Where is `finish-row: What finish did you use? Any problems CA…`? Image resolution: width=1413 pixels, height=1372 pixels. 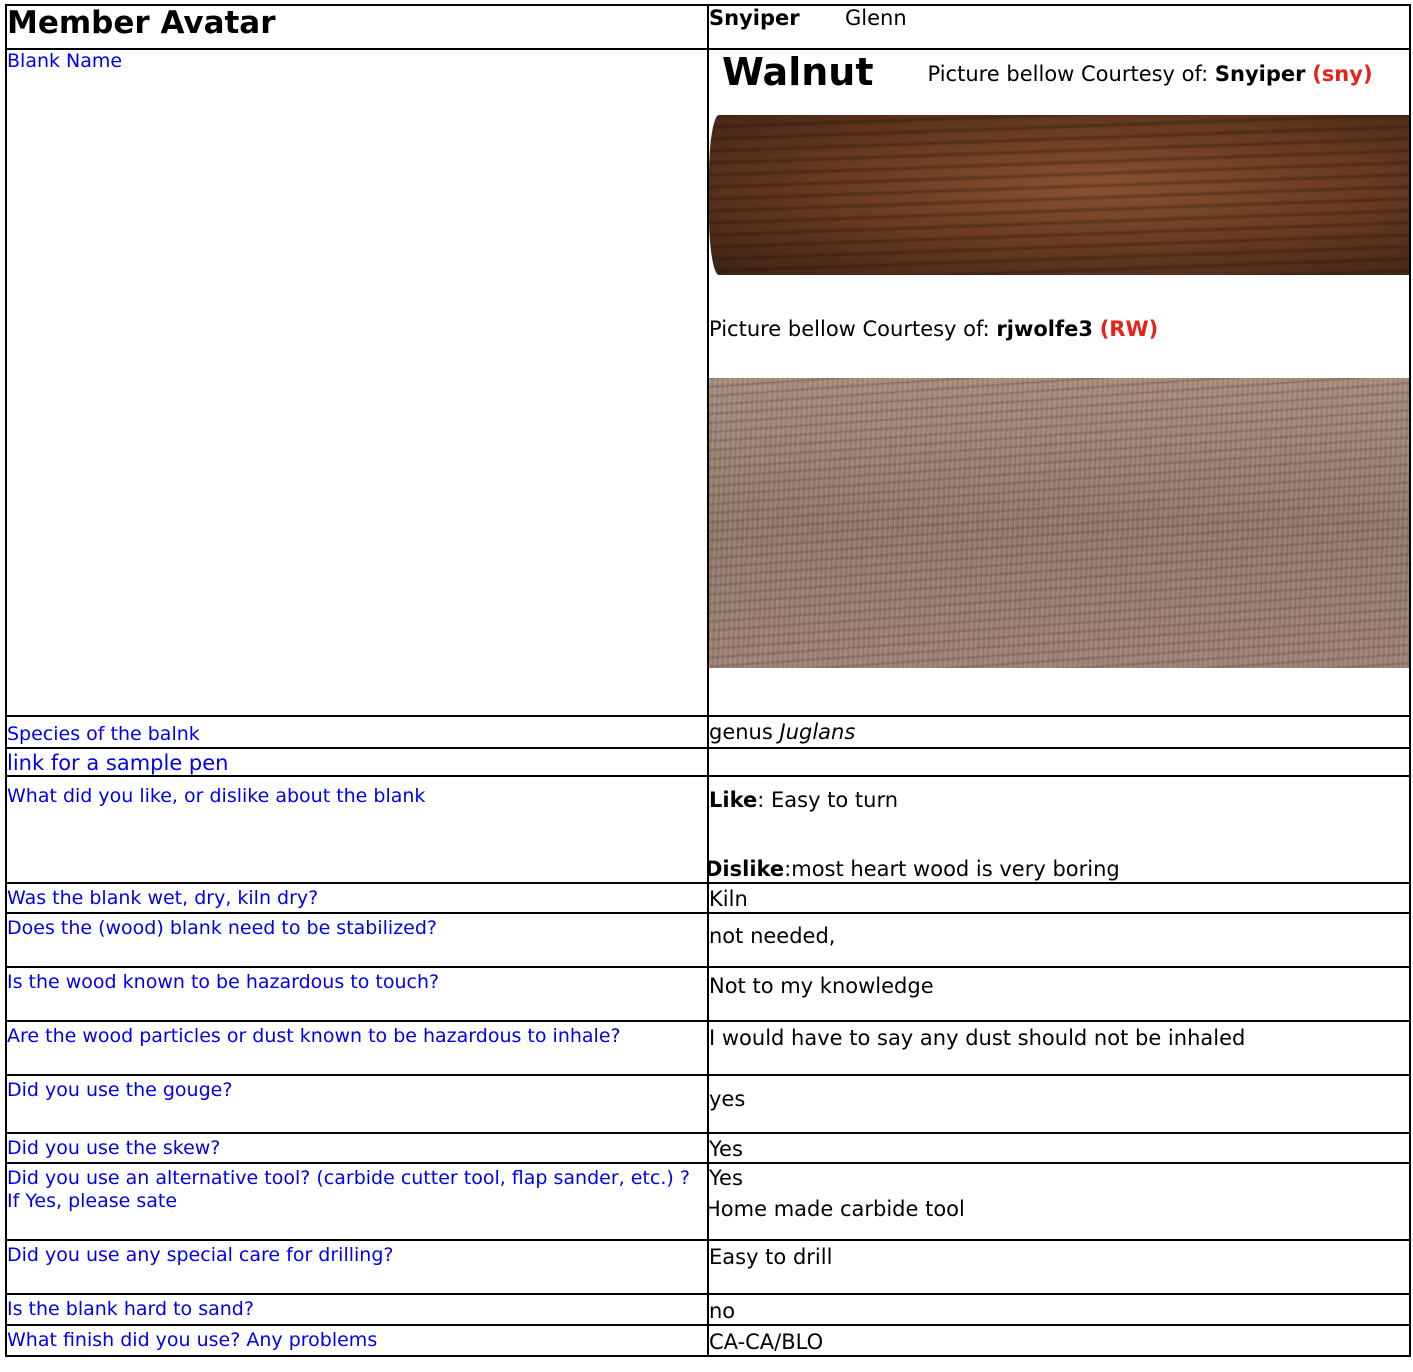 finish-row: What finish did you use? Any problems CA… is located at coordinates (708, 1340).